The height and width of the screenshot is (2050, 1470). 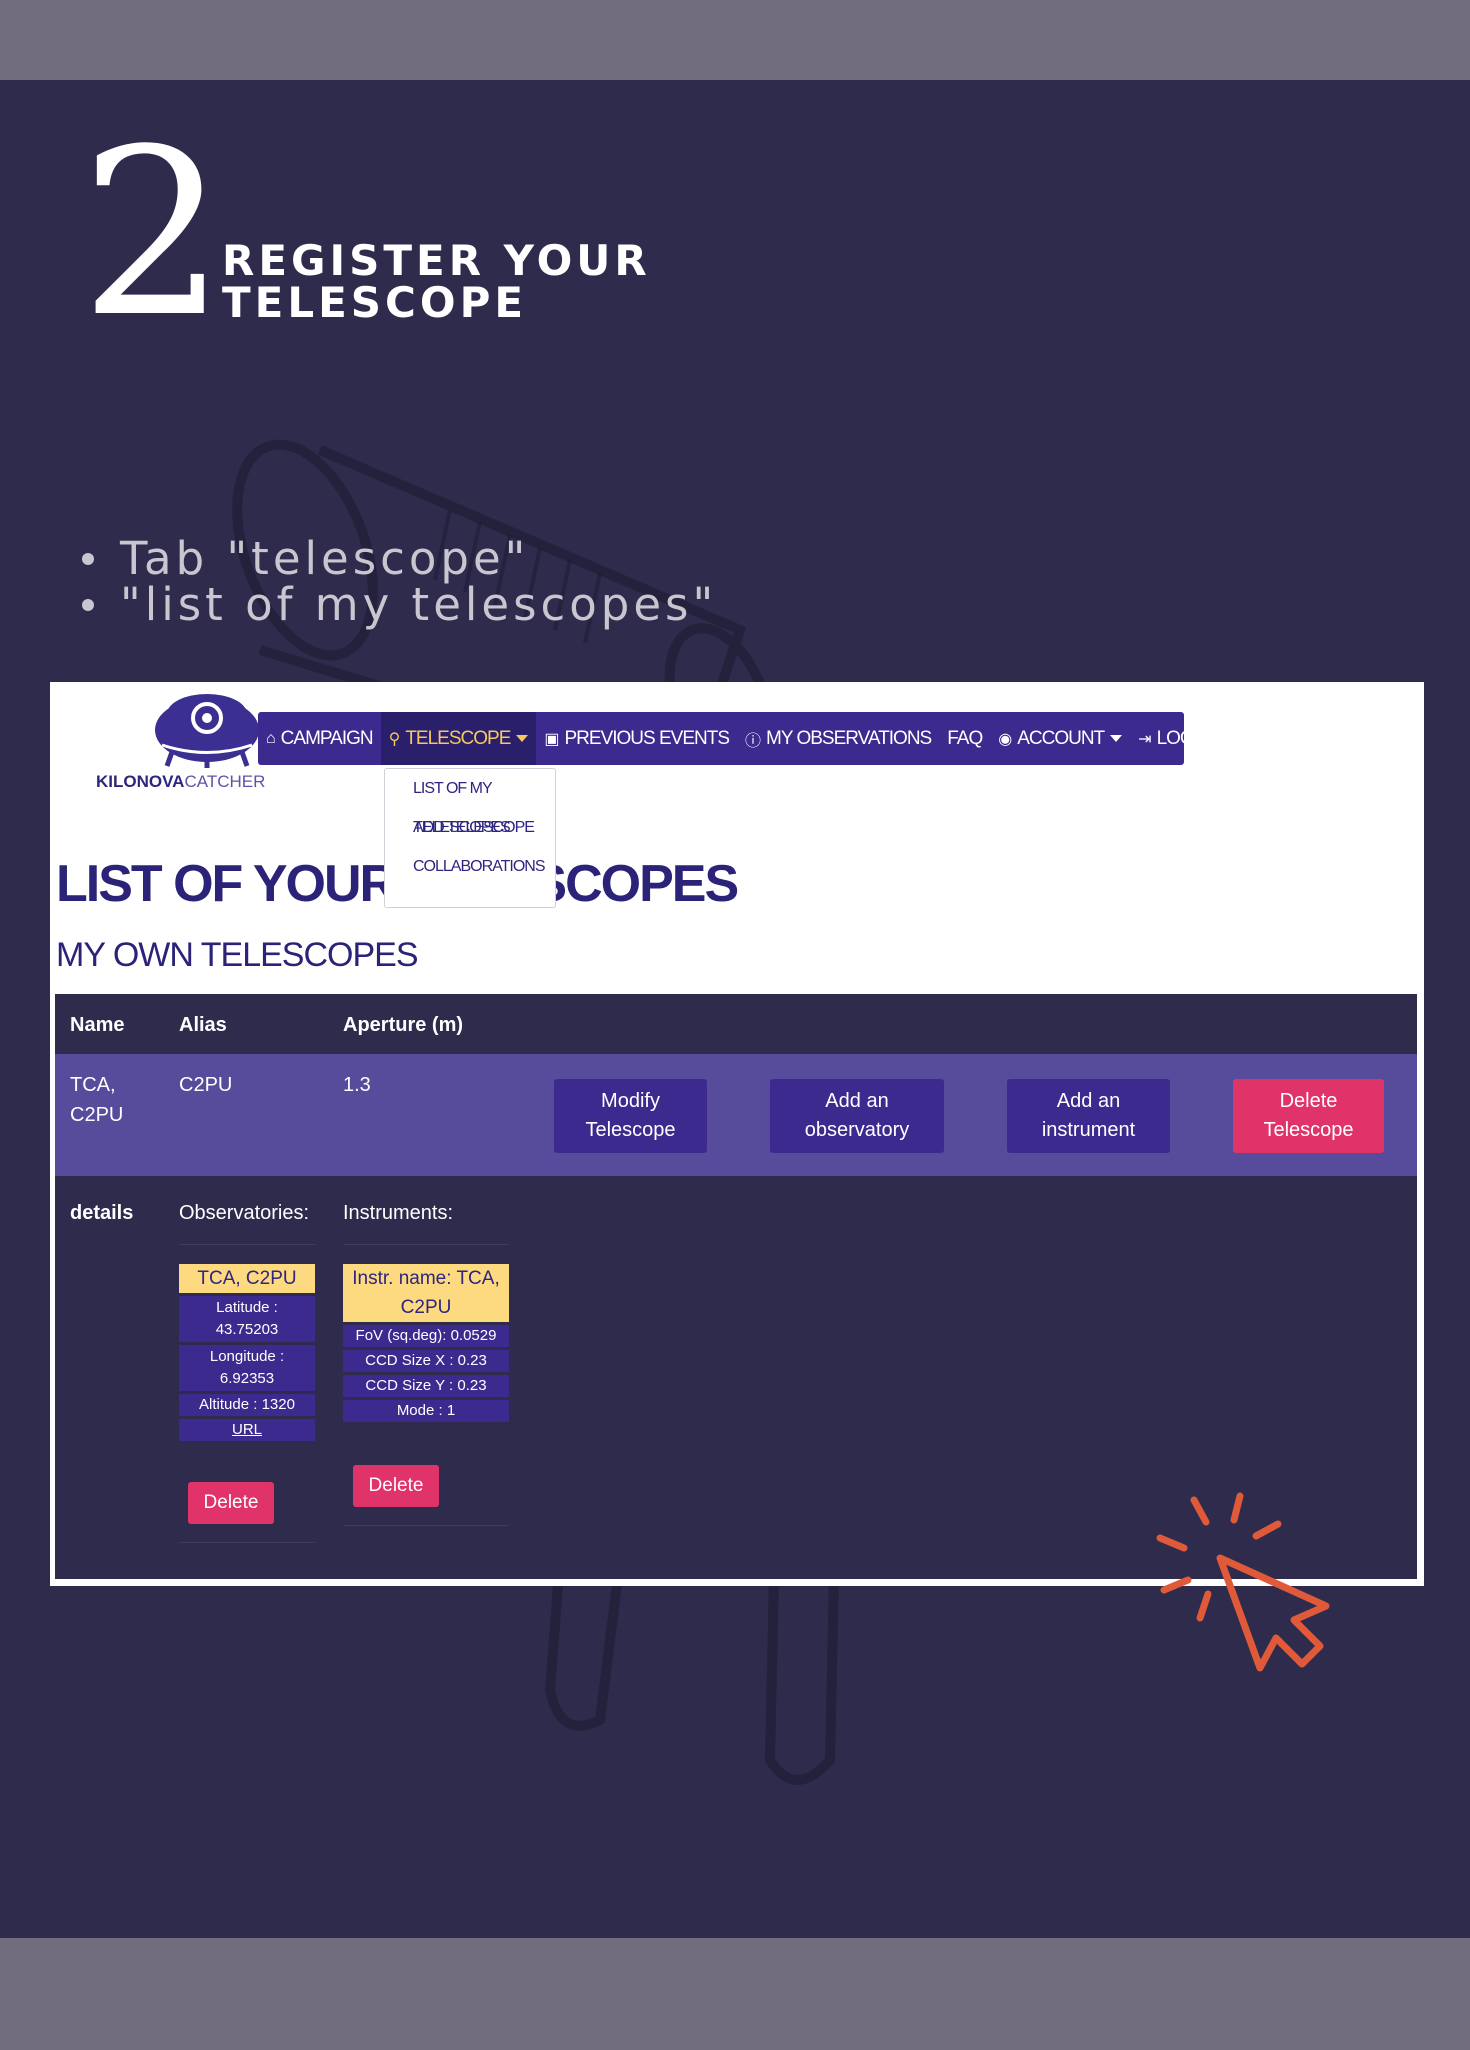 What do you see at coordinates (206, 1085) in the screenshot?
I see `telescope-alias: C2PU` at bounding box center [206, 1085].